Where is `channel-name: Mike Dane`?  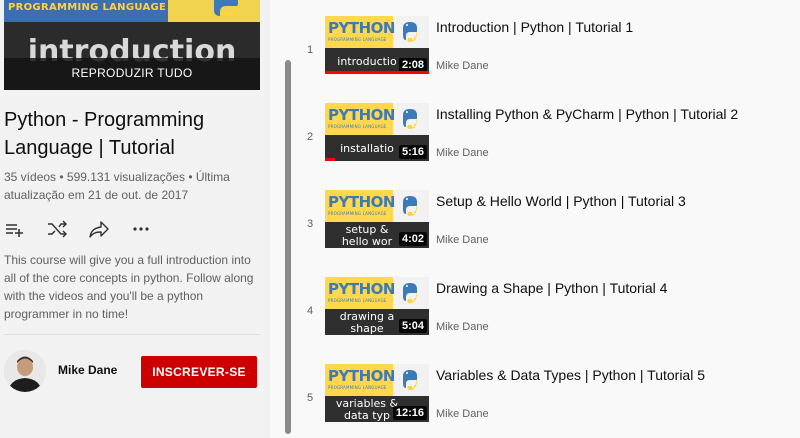
channel-name: Mike Dane is located at coordinates (87, 370).